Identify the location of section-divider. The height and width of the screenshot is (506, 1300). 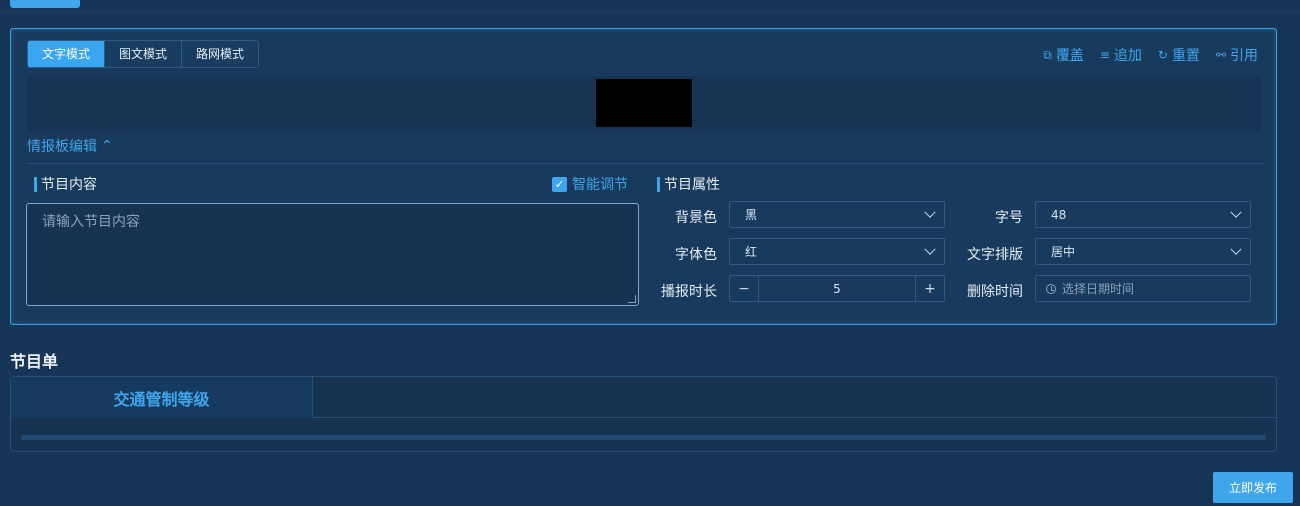
(646, 163).